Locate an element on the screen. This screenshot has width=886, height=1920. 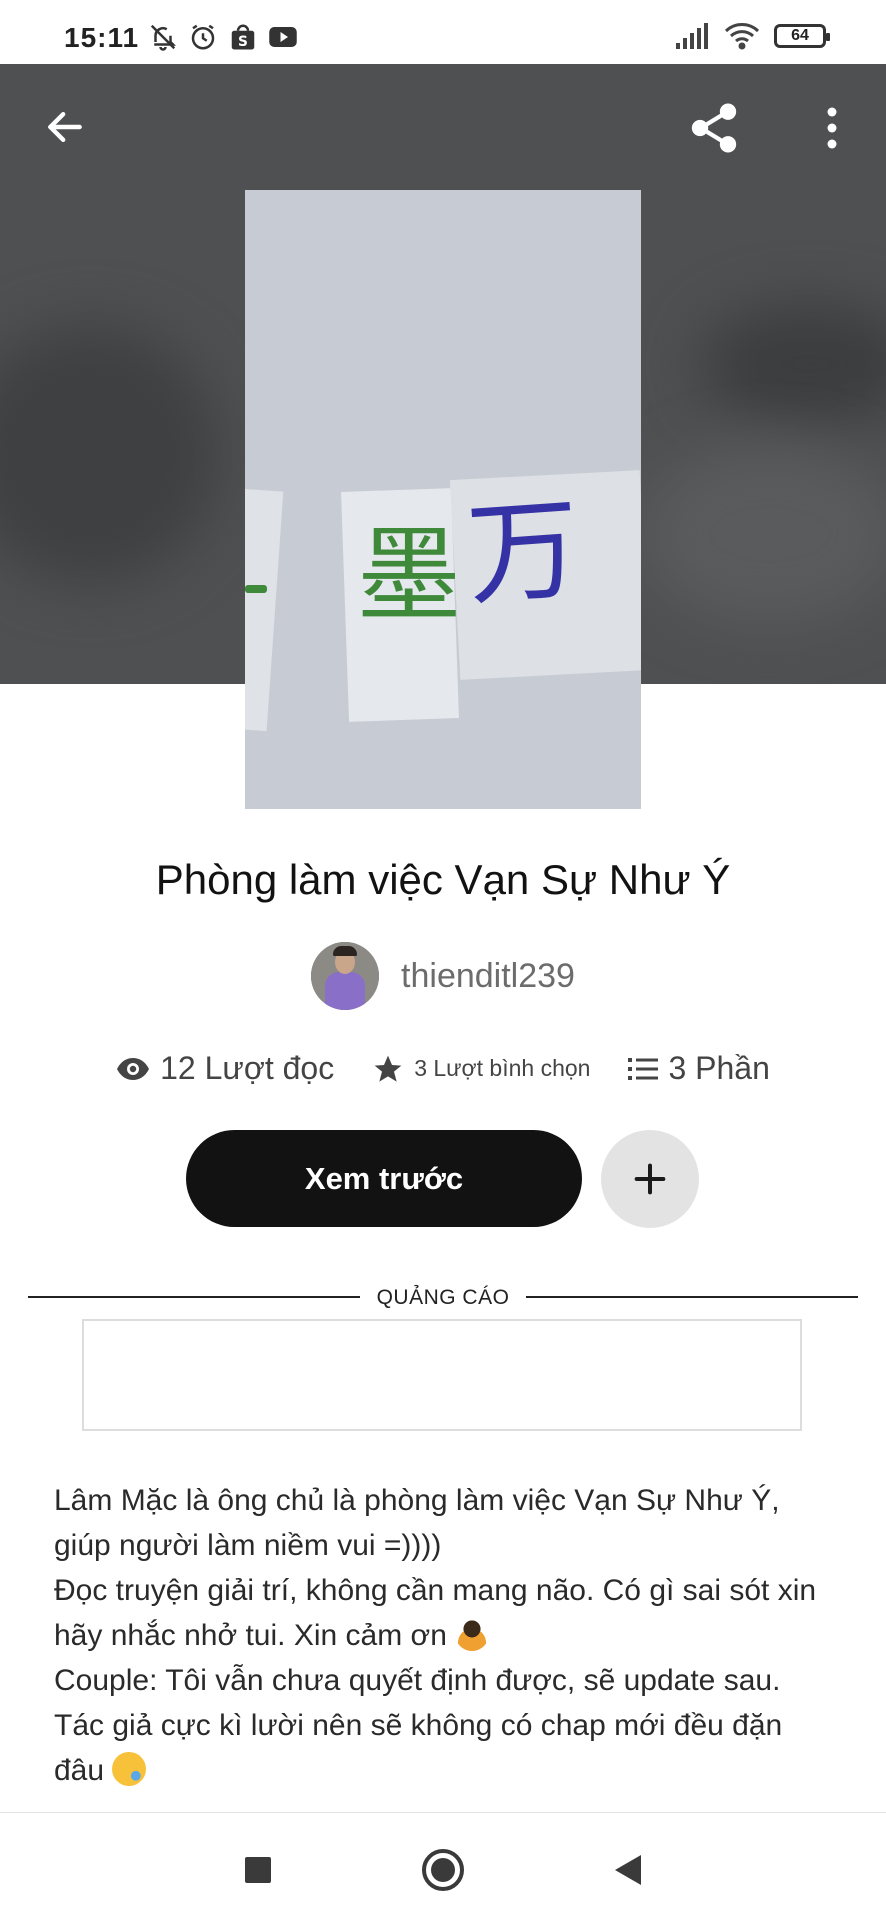
circle-icon is located at coordinates (443, 1870).